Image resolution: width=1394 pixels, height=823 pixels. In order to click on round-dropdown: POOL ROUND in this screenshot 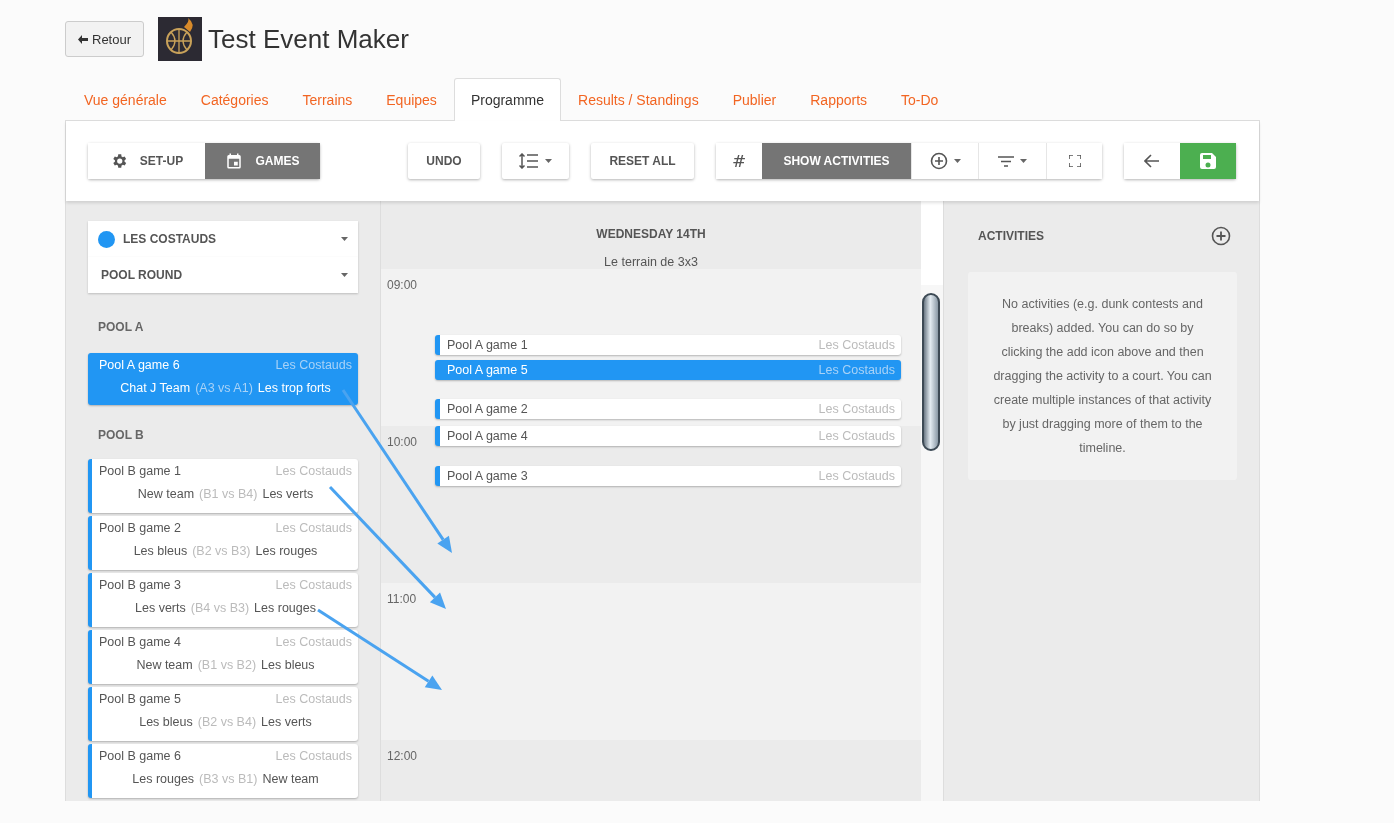, I will do `click(223, 275)`.